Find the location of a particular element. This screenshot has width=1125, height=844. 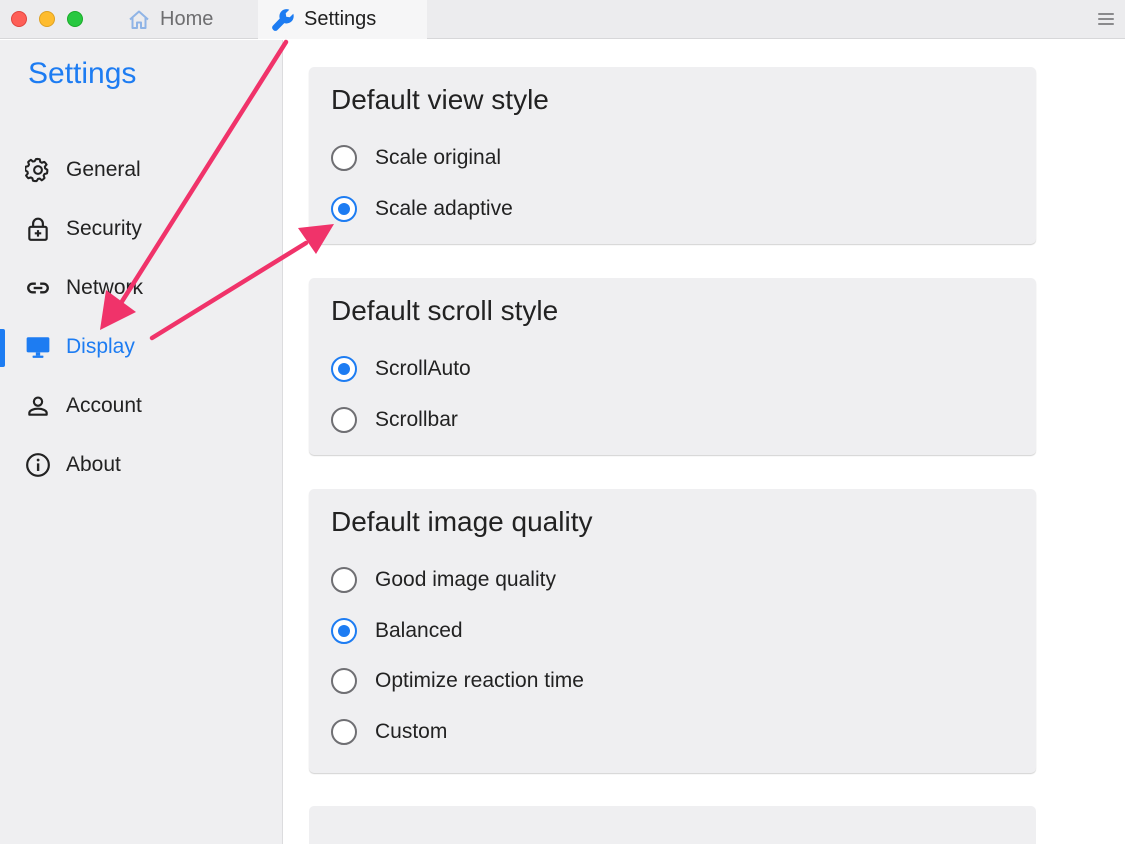

radio-label: Good image quality is located at coordinates (465, 579).